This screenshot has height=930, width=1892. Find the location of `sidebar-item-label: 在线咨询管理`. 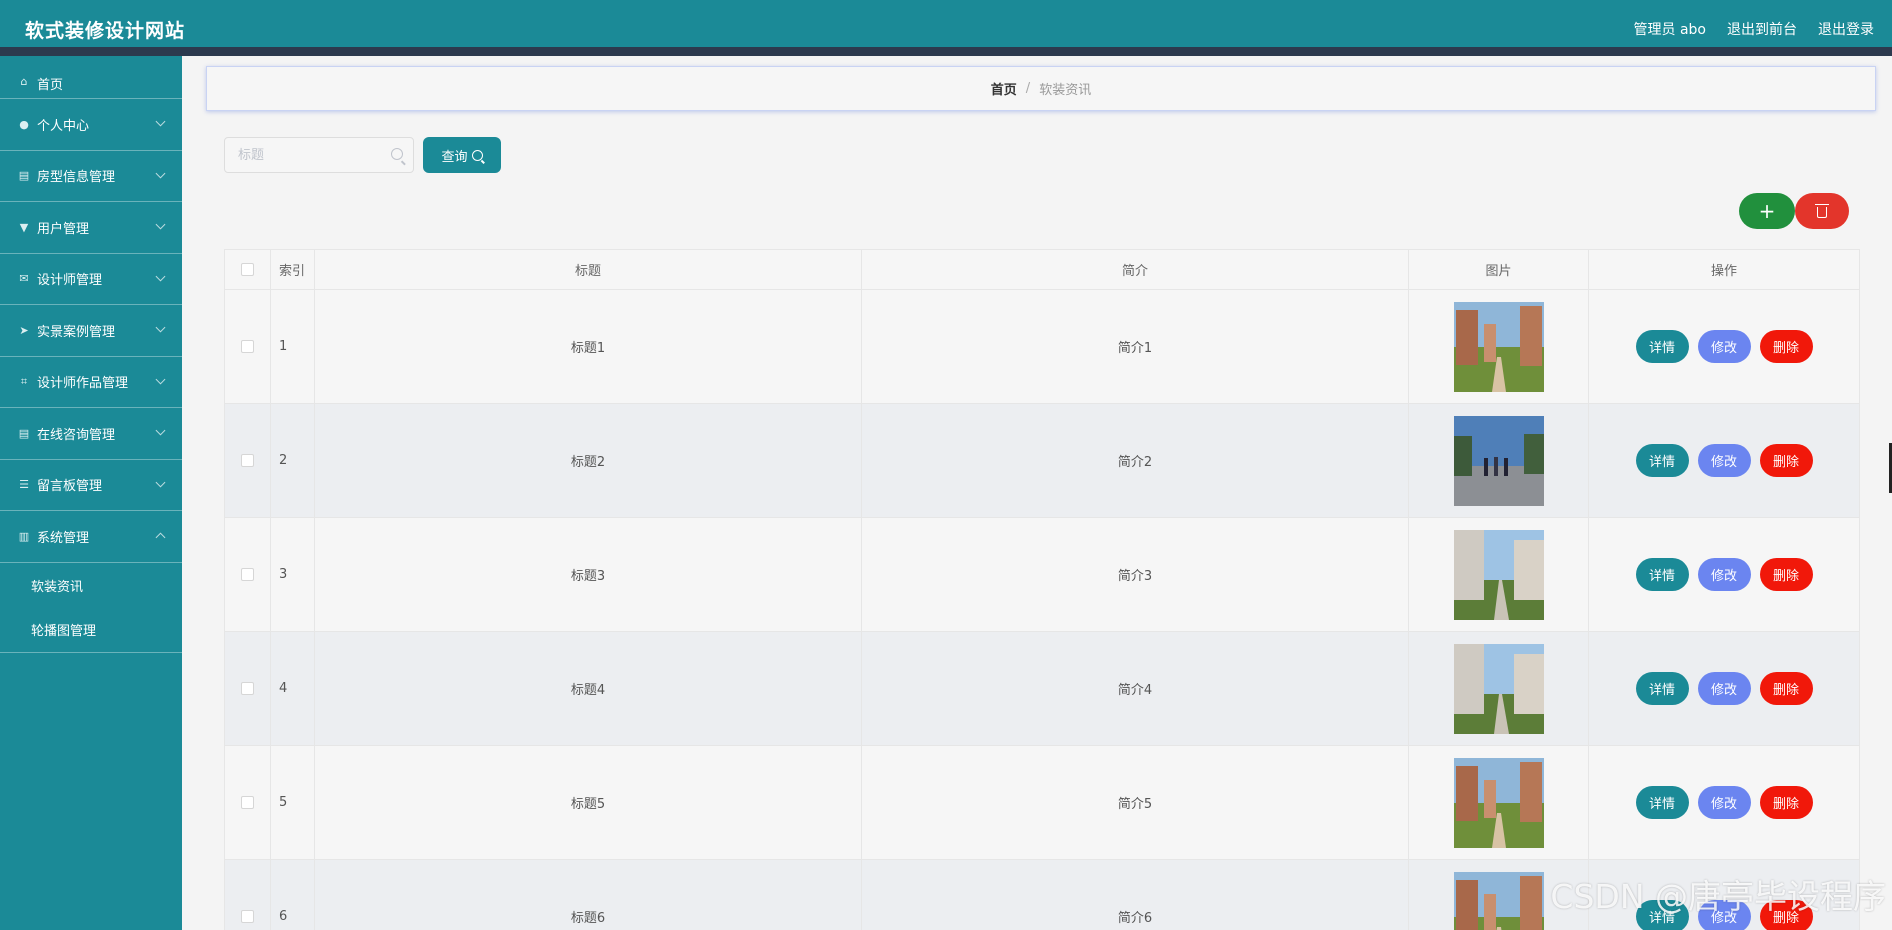

sidebar-item-label: 在线咨询管理 is located at coordinates (76, 435).